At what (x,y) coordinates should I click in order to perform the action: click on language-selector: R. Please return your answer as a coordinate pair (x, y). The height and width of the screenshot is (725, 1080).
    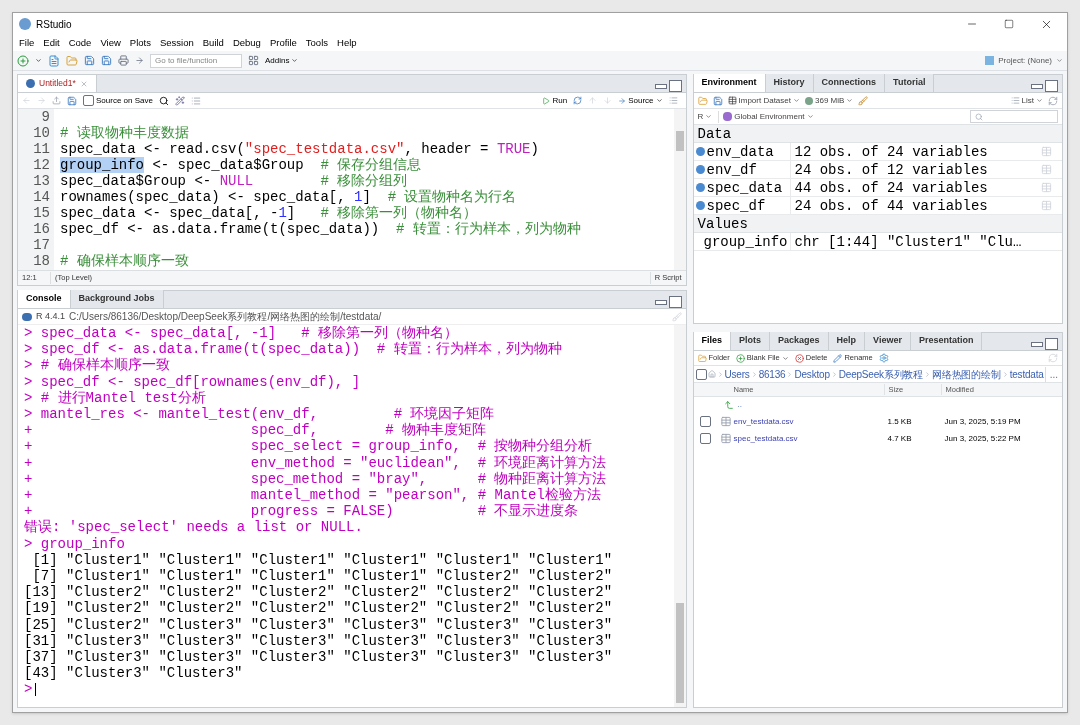
    Looking at the image, I should click on (705, 116).